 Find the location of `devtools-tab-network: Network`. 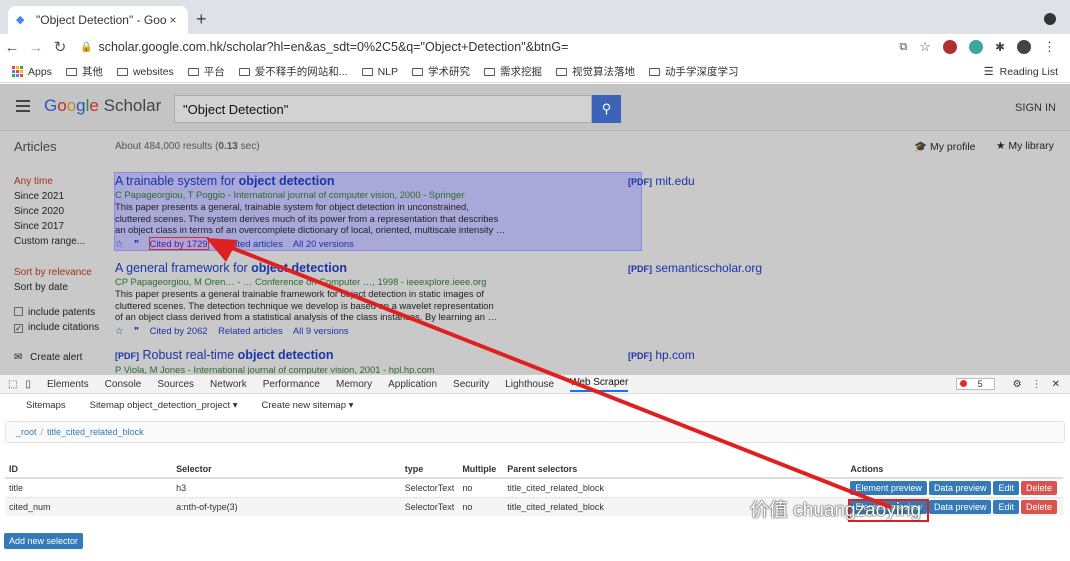

devtools-tab-network: Network is located at coordinates (228, 384).